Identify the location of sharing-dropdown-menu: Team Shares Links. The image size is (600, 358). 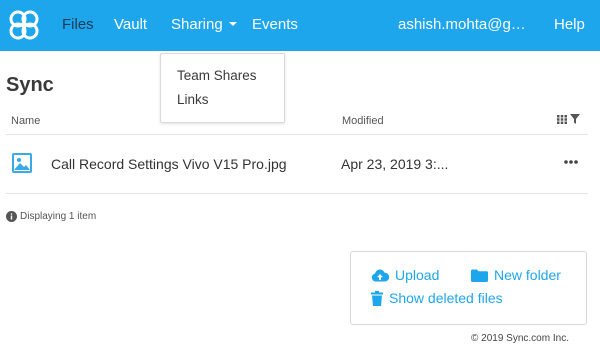
(222, 88).